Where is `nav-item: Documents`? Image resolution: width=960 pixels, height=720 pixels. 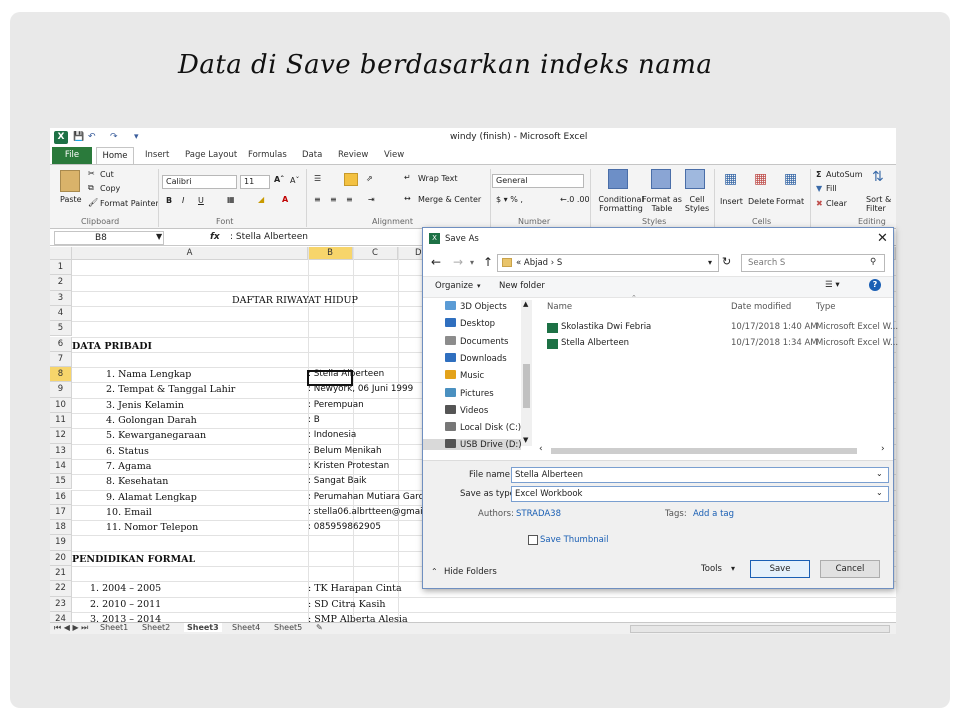 nav-item: Documents is located at coordinates (476, 341).